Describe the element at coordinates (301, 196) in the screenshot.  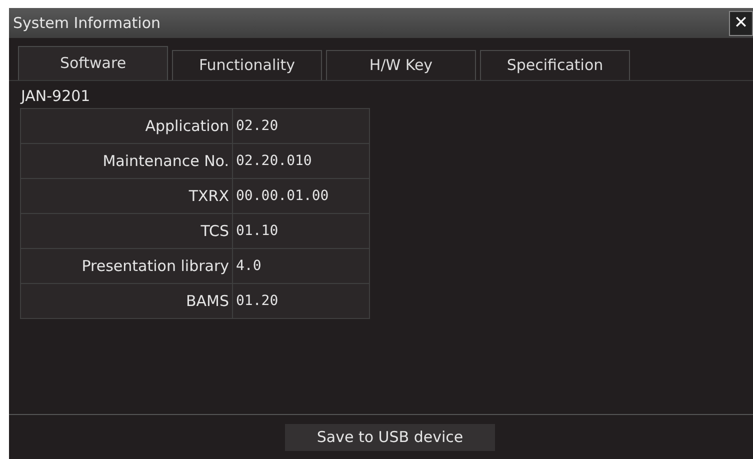
I see `table-cell: 00.00.01.00` at that location.